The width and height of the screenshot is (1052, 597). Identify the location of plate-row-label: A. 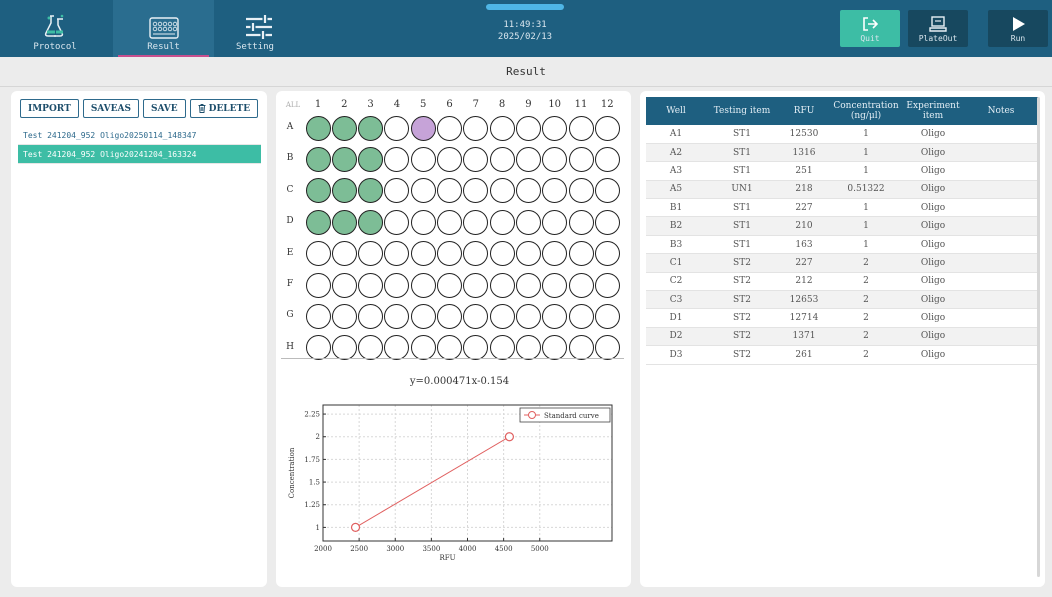
(290, 127).